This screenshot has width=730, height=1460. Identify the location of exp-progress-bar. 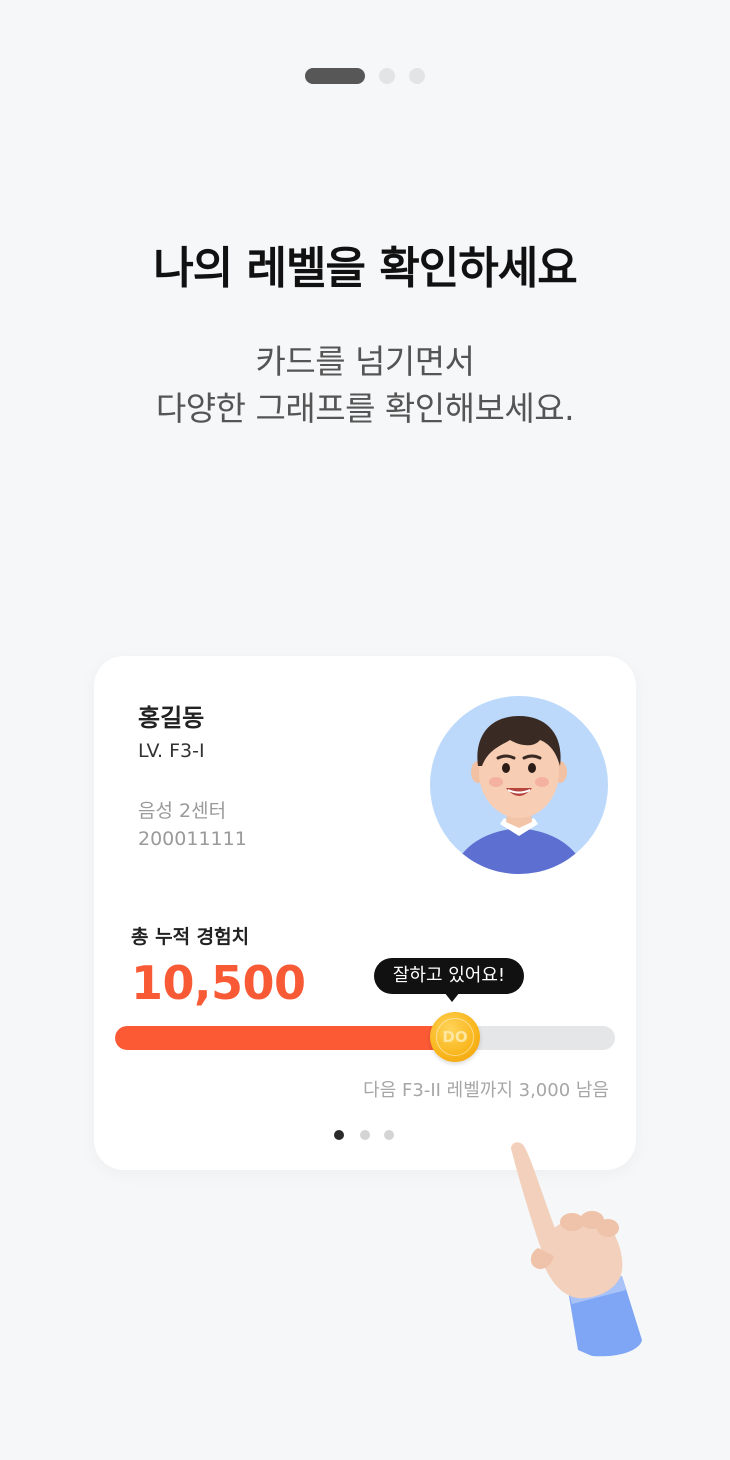
(365, 1038).